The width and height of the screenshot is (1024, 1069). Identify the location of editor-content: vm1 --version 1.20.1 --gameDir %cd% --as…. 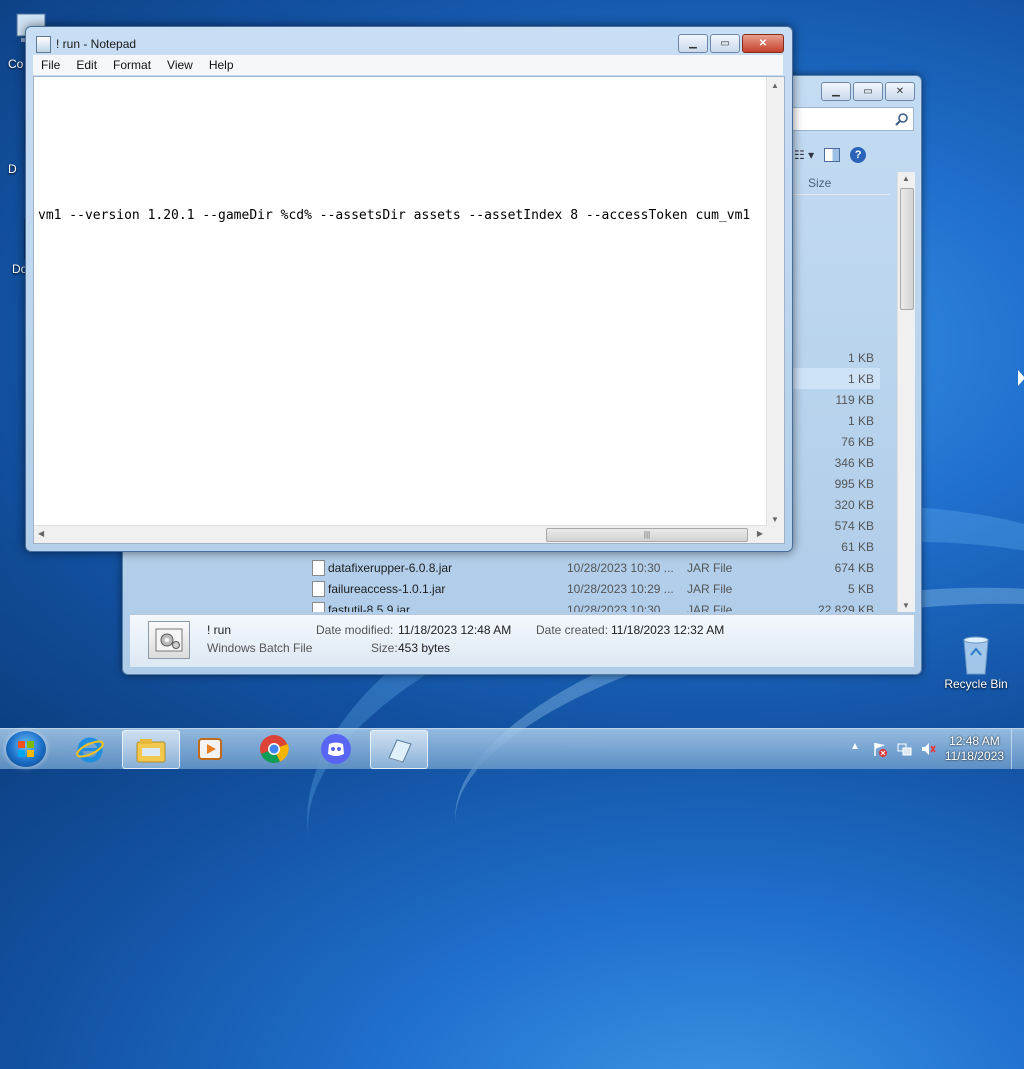
(394, 215).